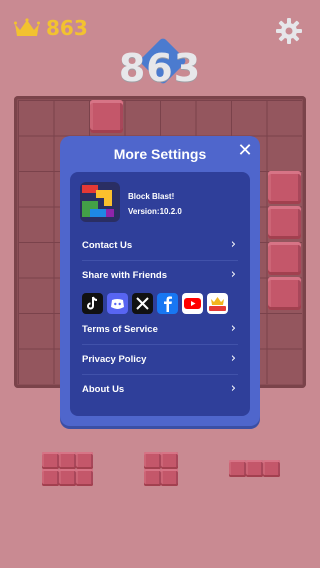 This screenshot has width=320, height=568. Describe the element at coordinates (160, 470) in the screenshot. I see `piece-tray` at that location.